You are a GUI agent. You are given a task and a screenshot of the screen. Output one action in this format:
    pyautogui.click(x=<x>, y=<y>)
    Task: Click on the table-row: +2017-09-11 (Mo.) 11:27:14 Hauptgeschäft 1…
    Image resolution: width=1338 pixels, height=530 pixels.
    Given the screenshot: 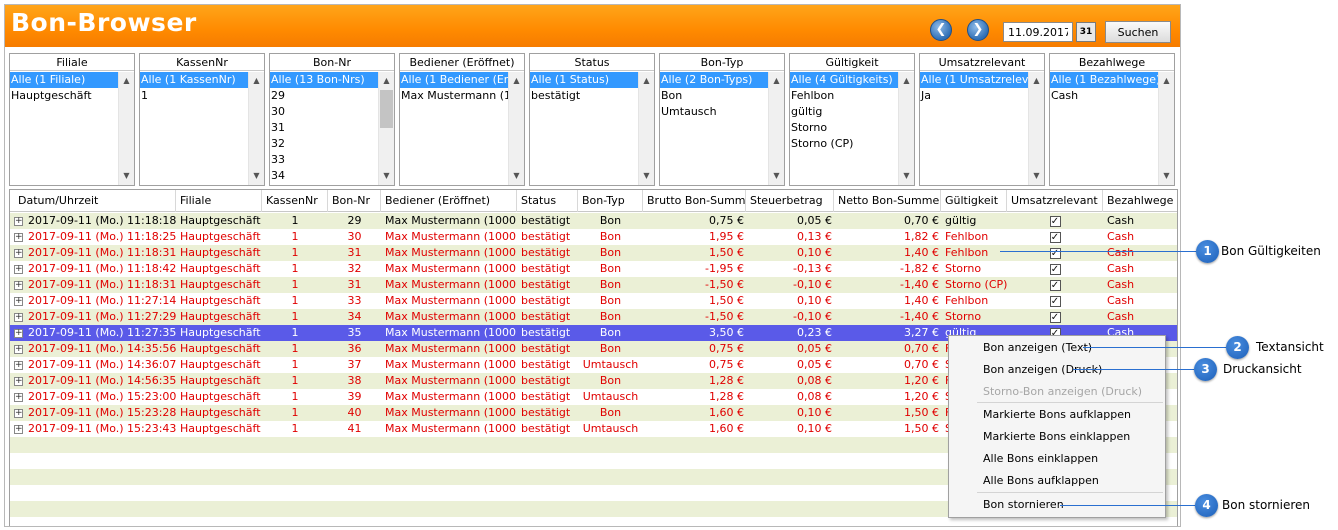 What is the action you would take?
    pyautogui.click(x=593, y=301)
    